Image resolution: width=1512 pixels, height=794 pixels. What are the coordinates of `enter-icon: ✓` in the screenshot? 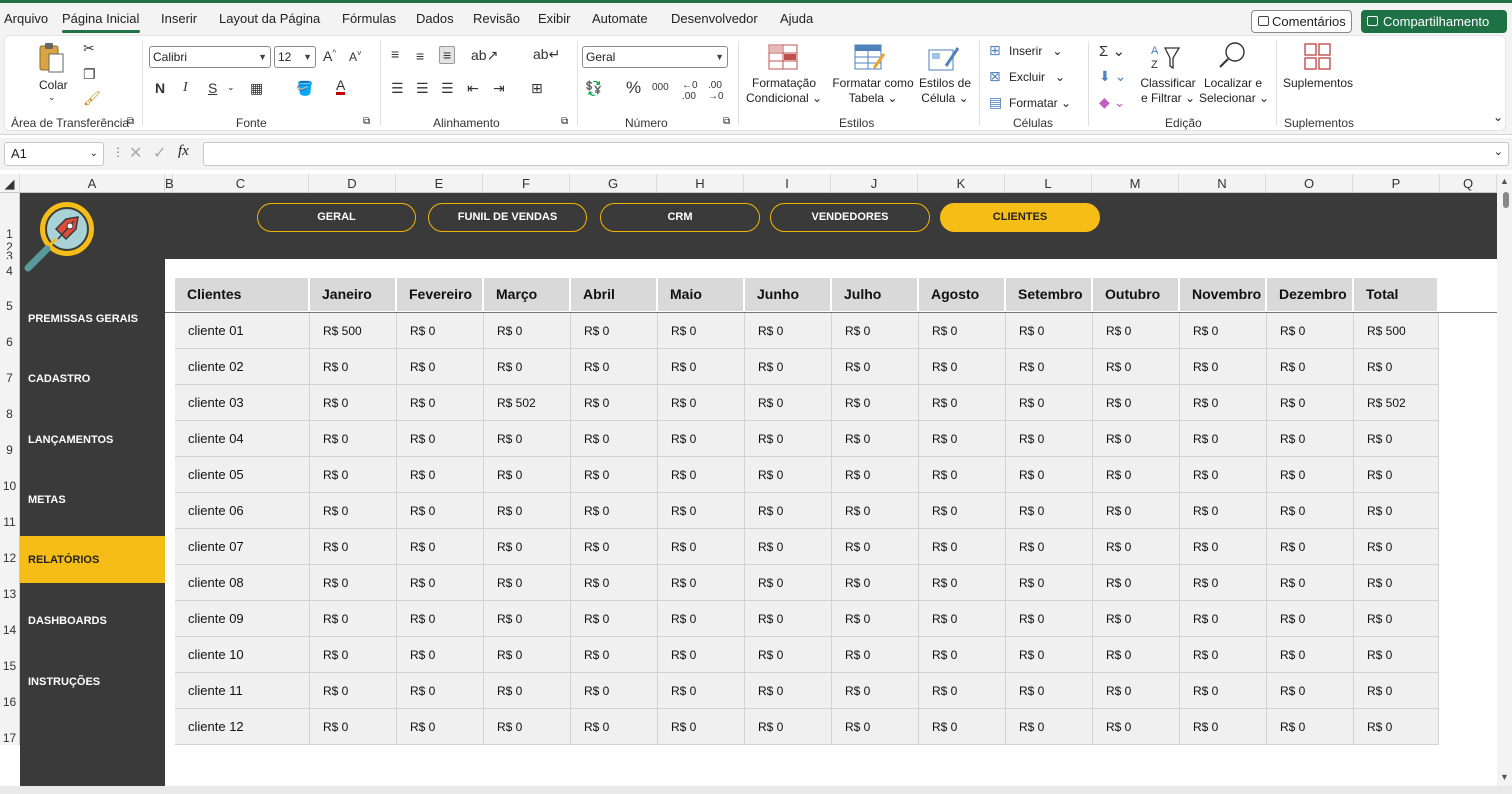 It's located at (159, 153).